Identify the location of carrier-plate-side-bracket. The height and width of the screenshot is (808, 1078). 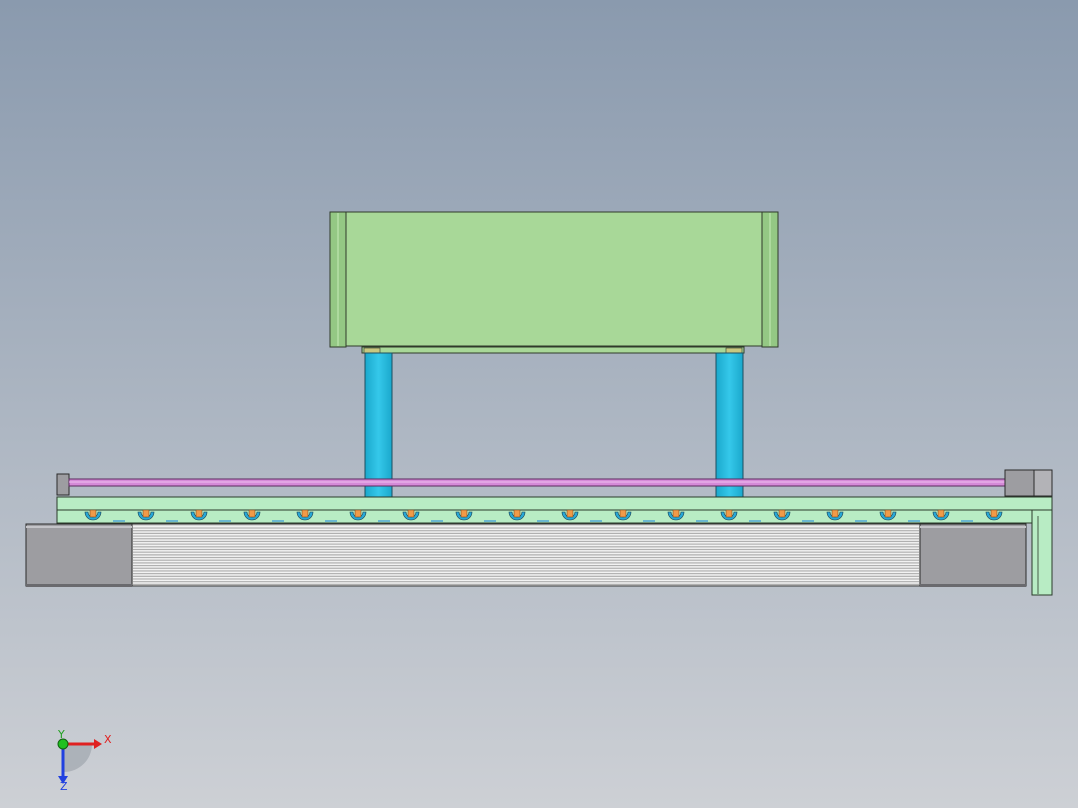
(1042, 552).